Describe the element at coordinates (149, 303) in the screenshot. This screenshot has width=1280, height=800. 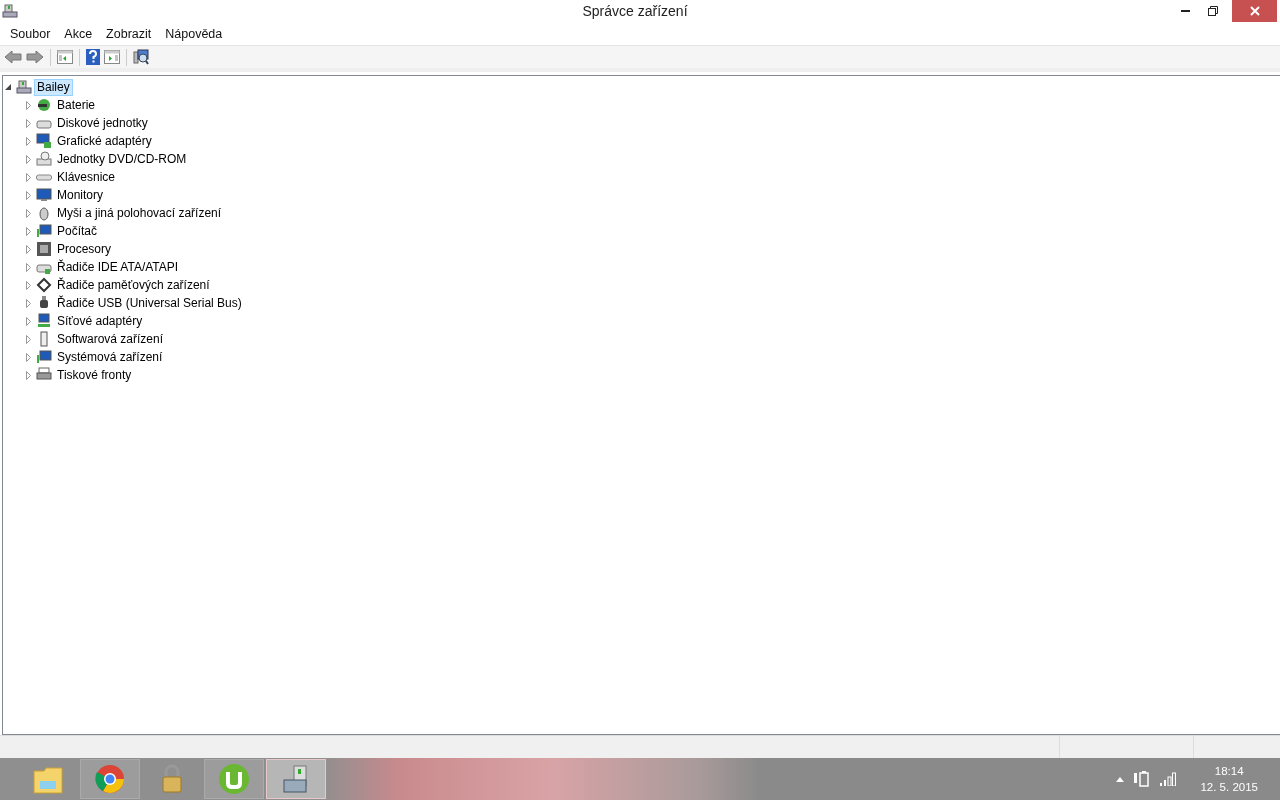
I see `tree-item: Řadiče USB (Universal Serial Bus)` at that location.